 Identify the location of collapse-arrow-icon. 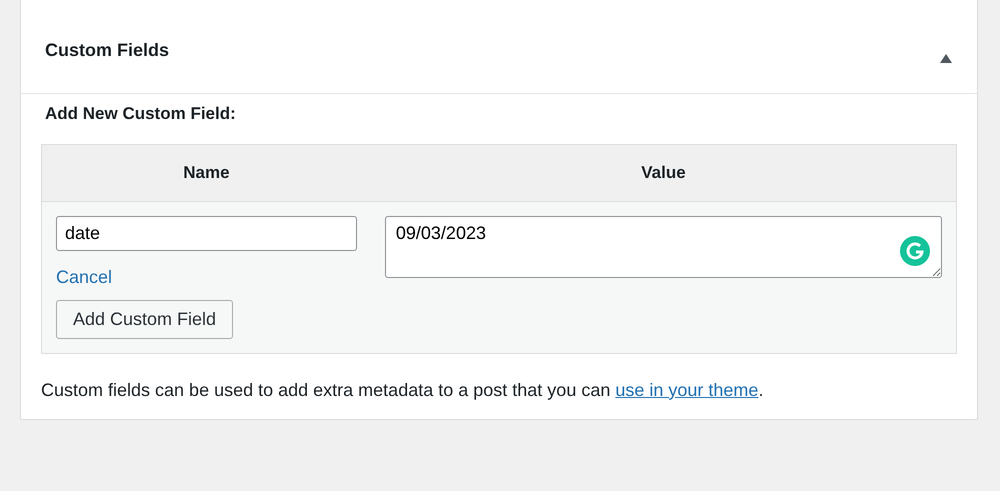
(946, 58).